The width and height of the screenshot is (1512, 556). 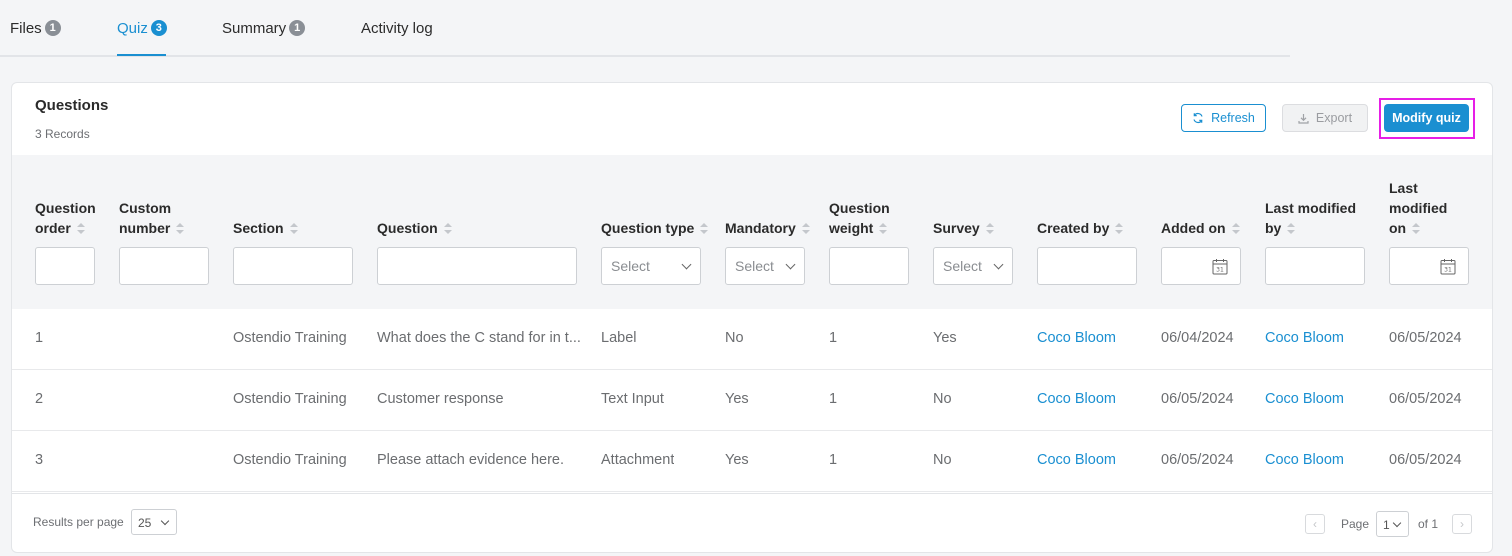 What do you see at coordinates (52, 28) in the screenshot?
I see `count-badge: 1` at bounding box center [52, 28].